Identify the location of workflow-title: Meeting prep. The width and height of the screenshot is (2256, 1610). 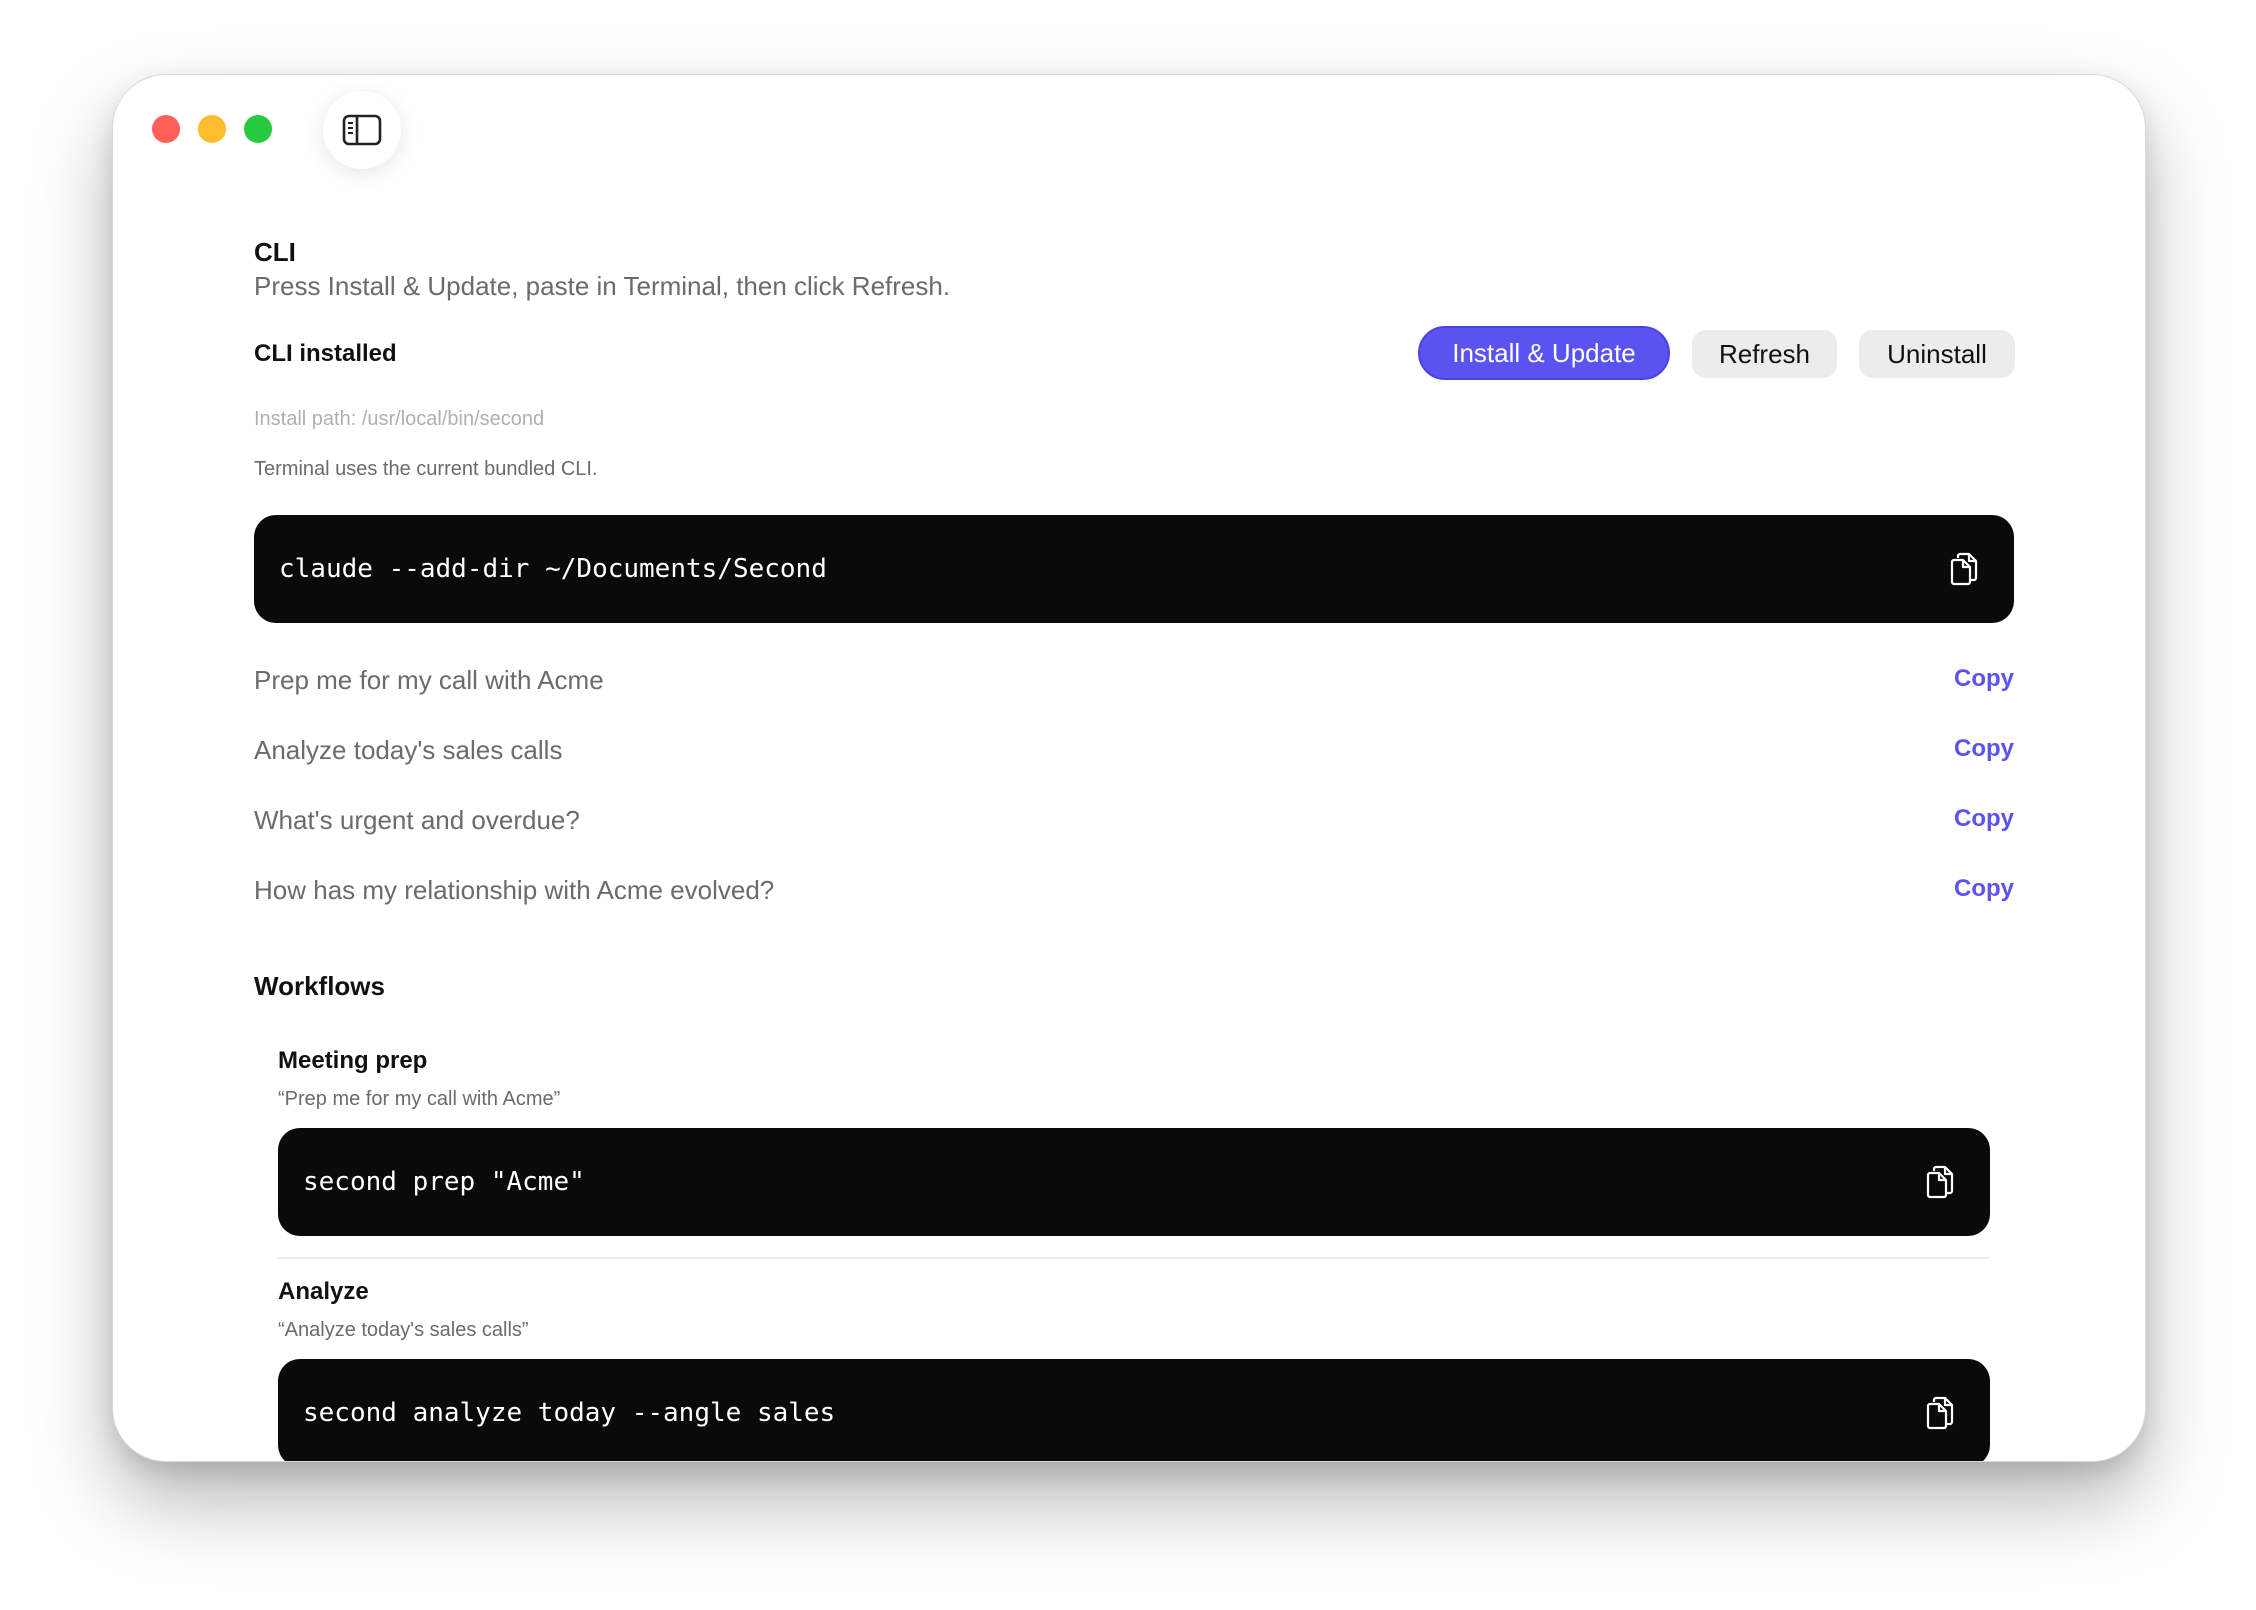
(353, 1060).